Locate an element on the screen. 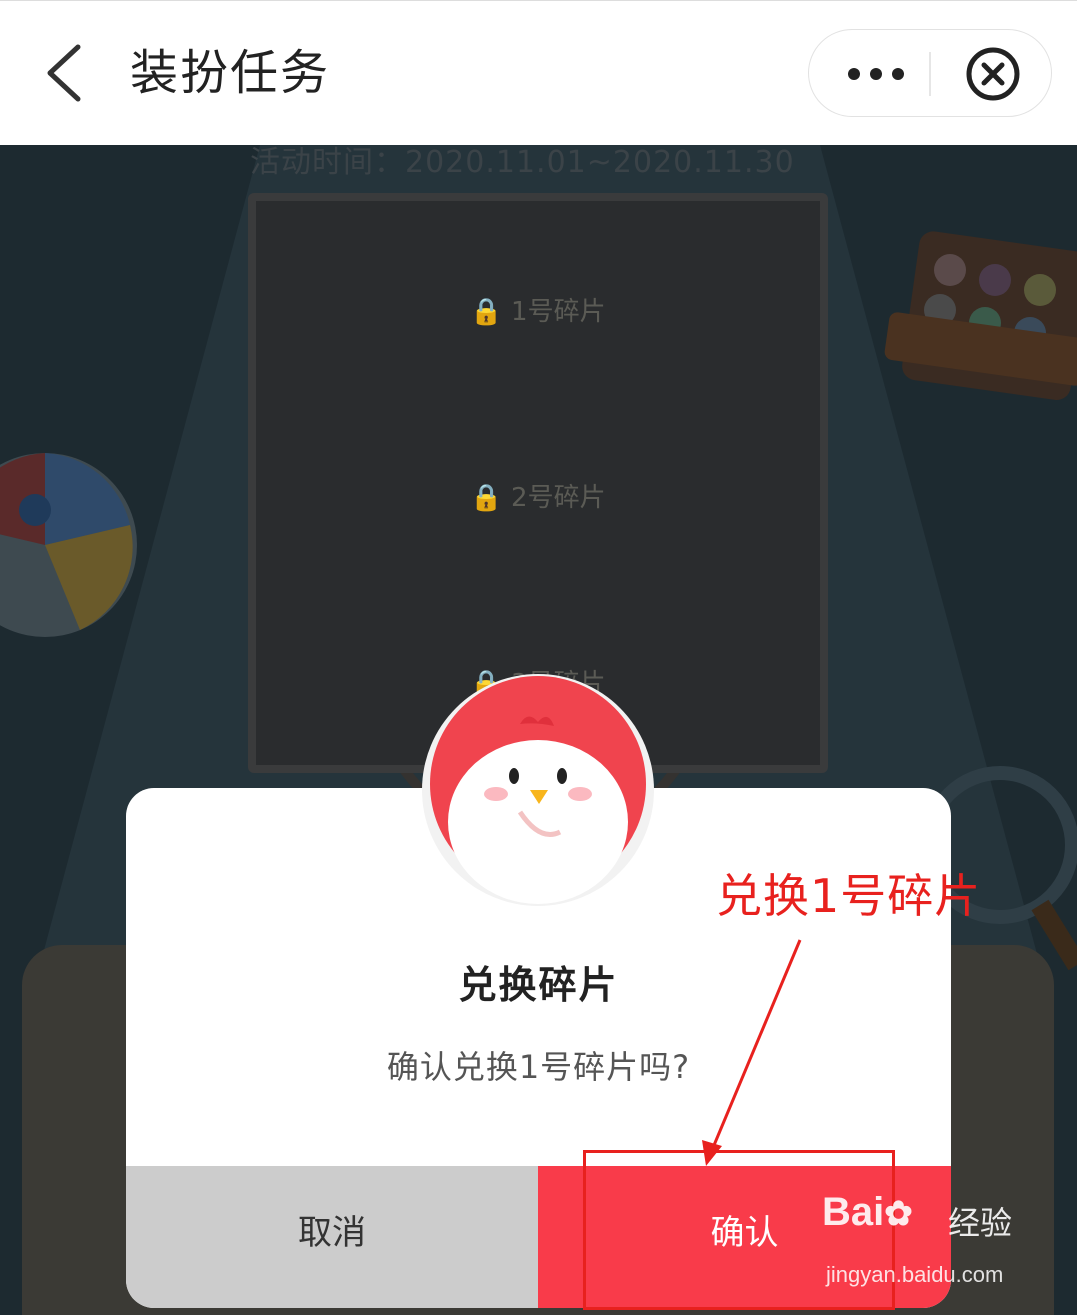 The height and width of the screenshot is (1315, 1077). page-title: 装扮任务 is located at coordinates (230, 73).